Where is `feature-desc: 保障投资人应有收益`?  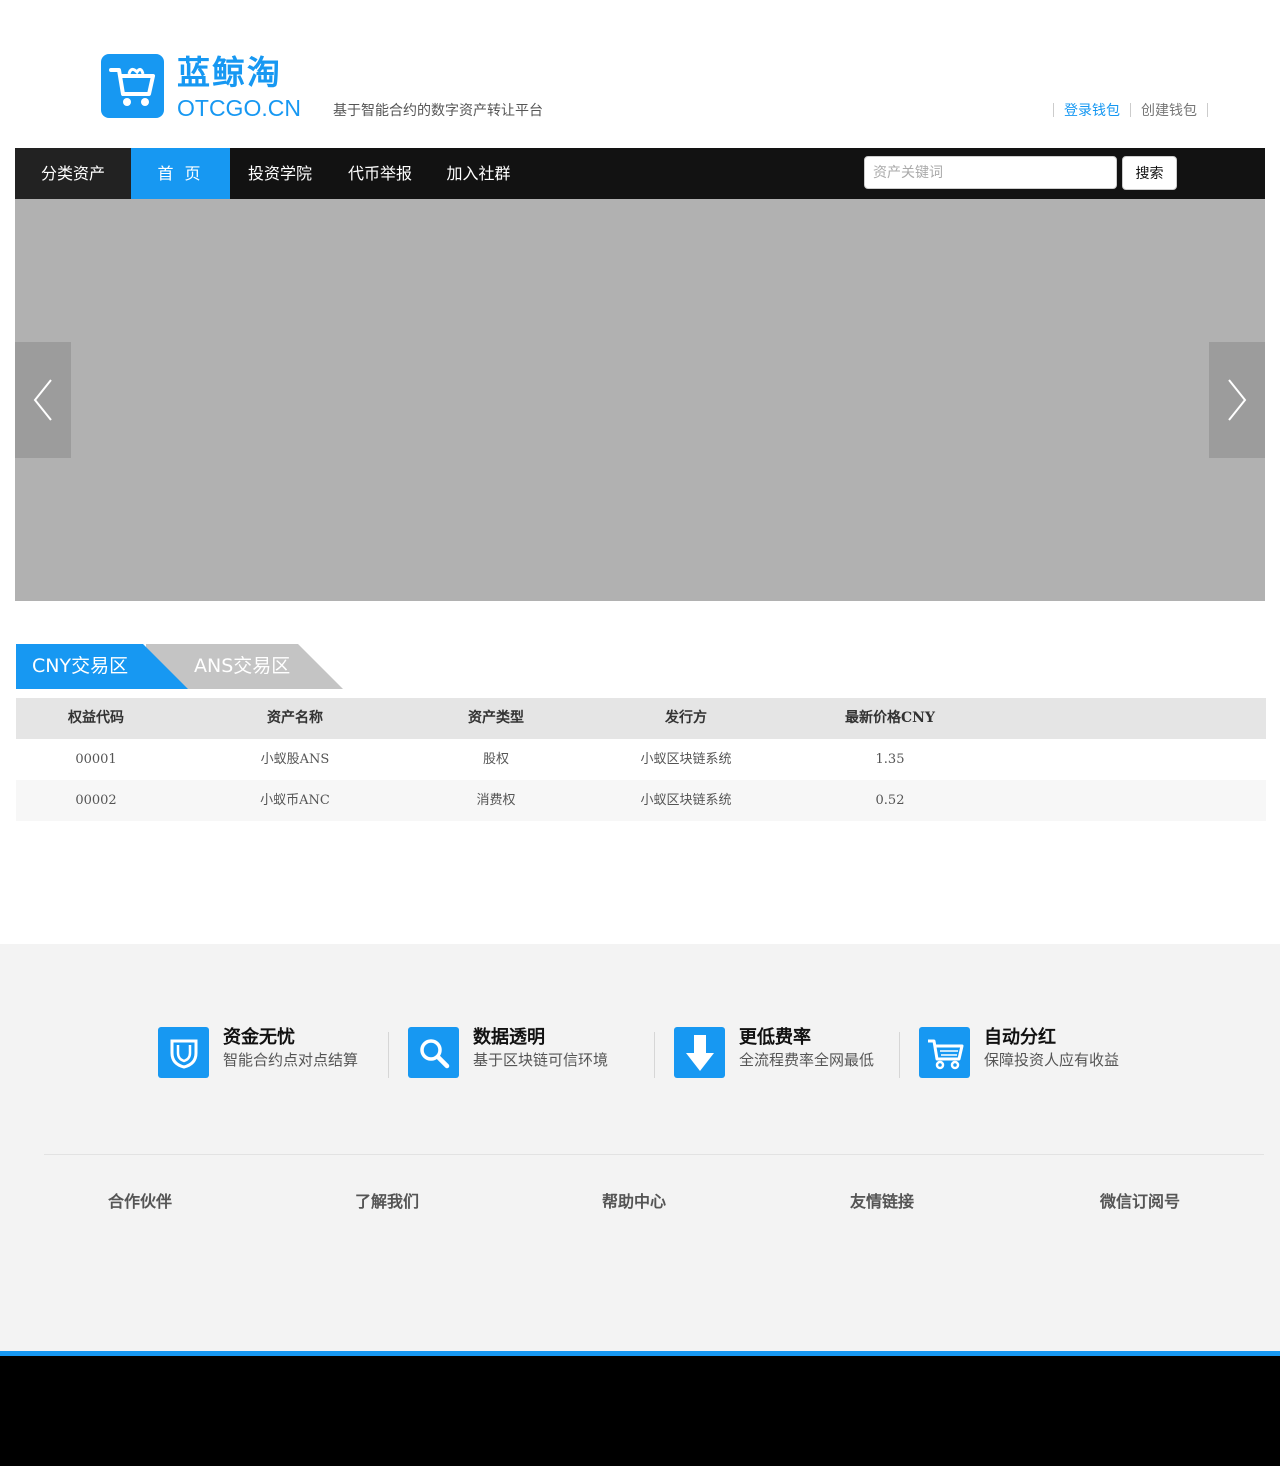 feature-desc: 保障投资人应有收益 is located at coordinates (1052, 1060).